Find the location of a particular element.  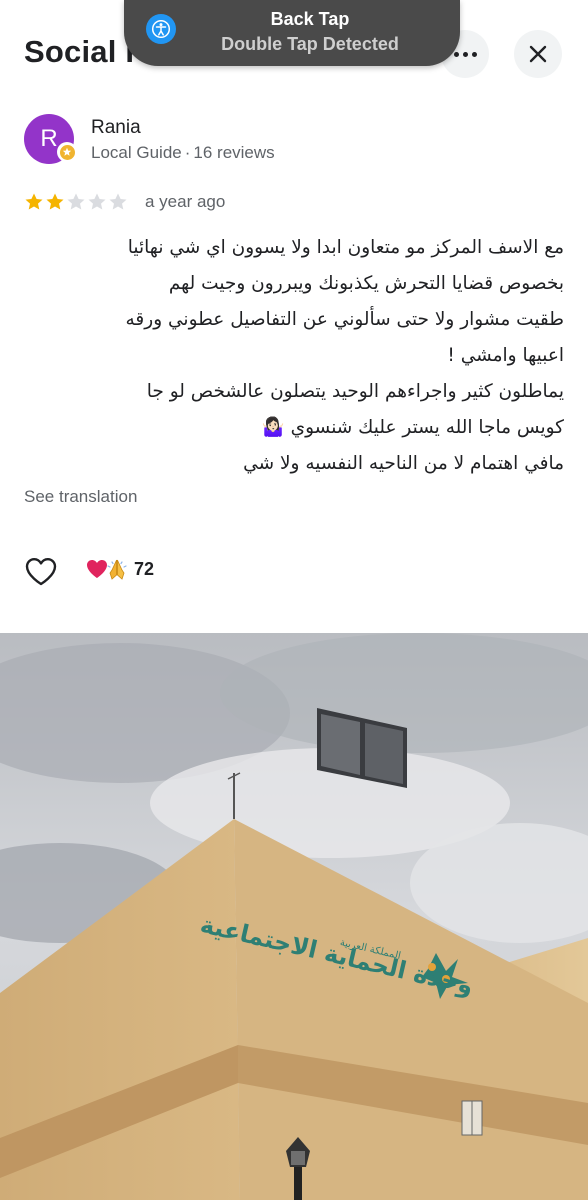

accessibility-icon is located at coordinates (161, 29).